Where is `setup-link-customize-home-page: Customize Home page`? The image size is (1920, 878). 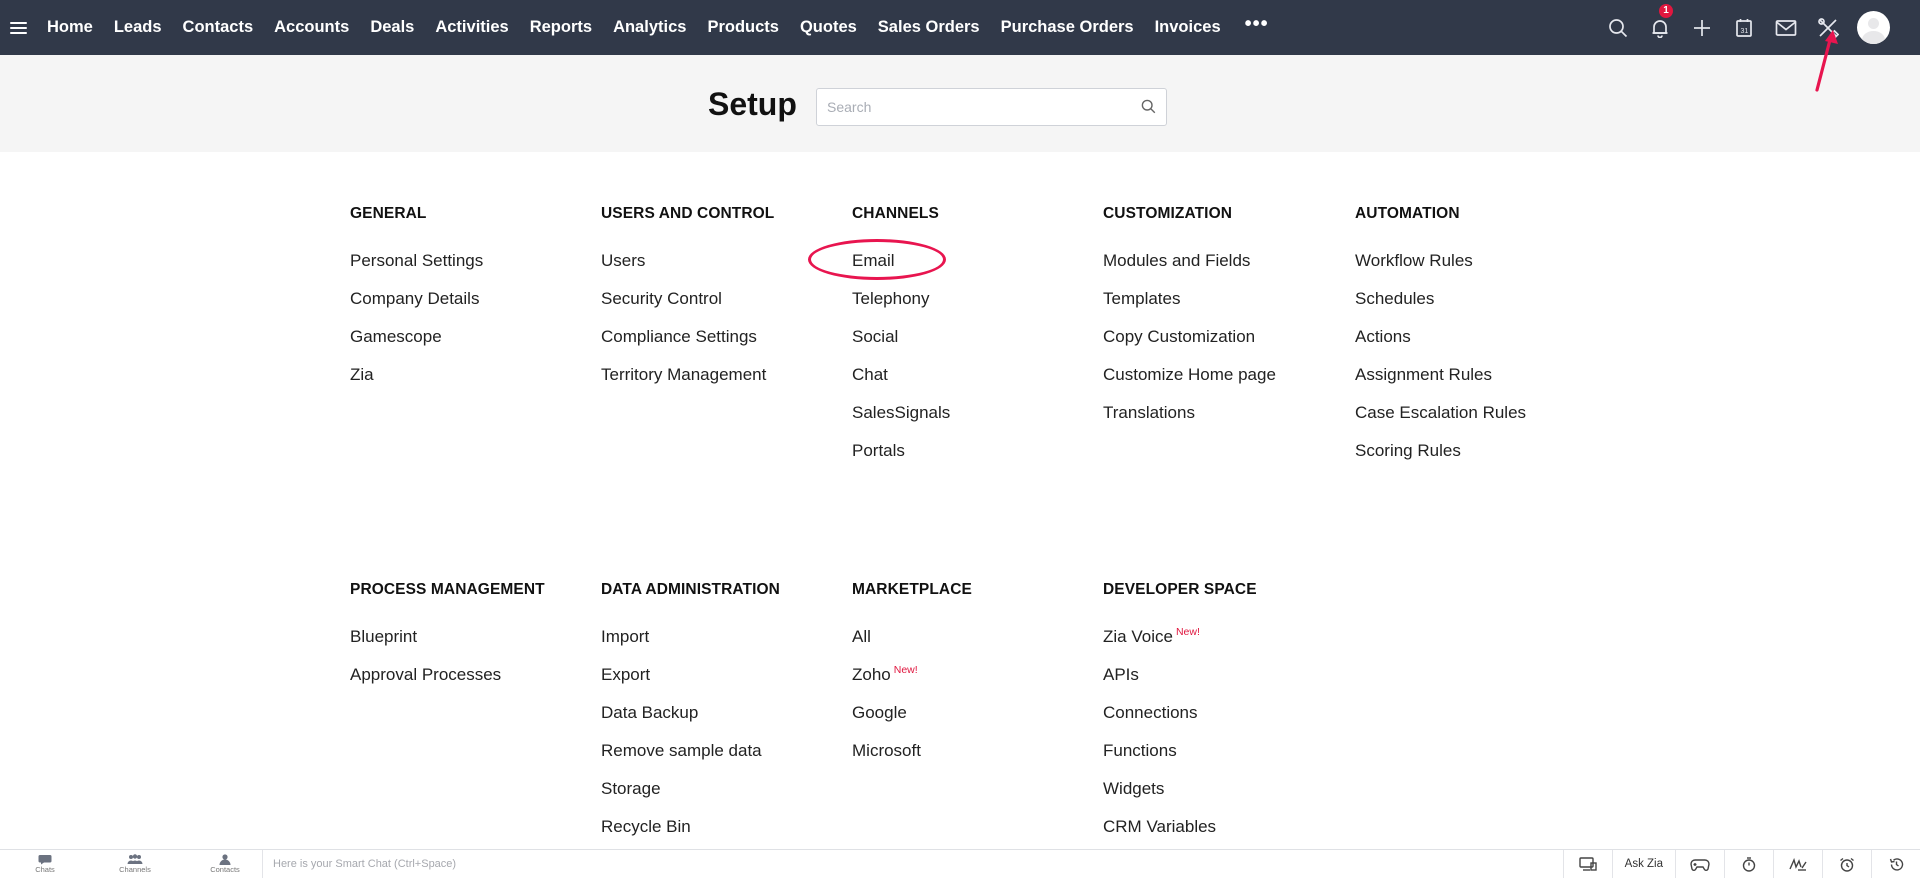 setup-link-customize-home-page: Customize Home page is located at coordinates (1189, 384).